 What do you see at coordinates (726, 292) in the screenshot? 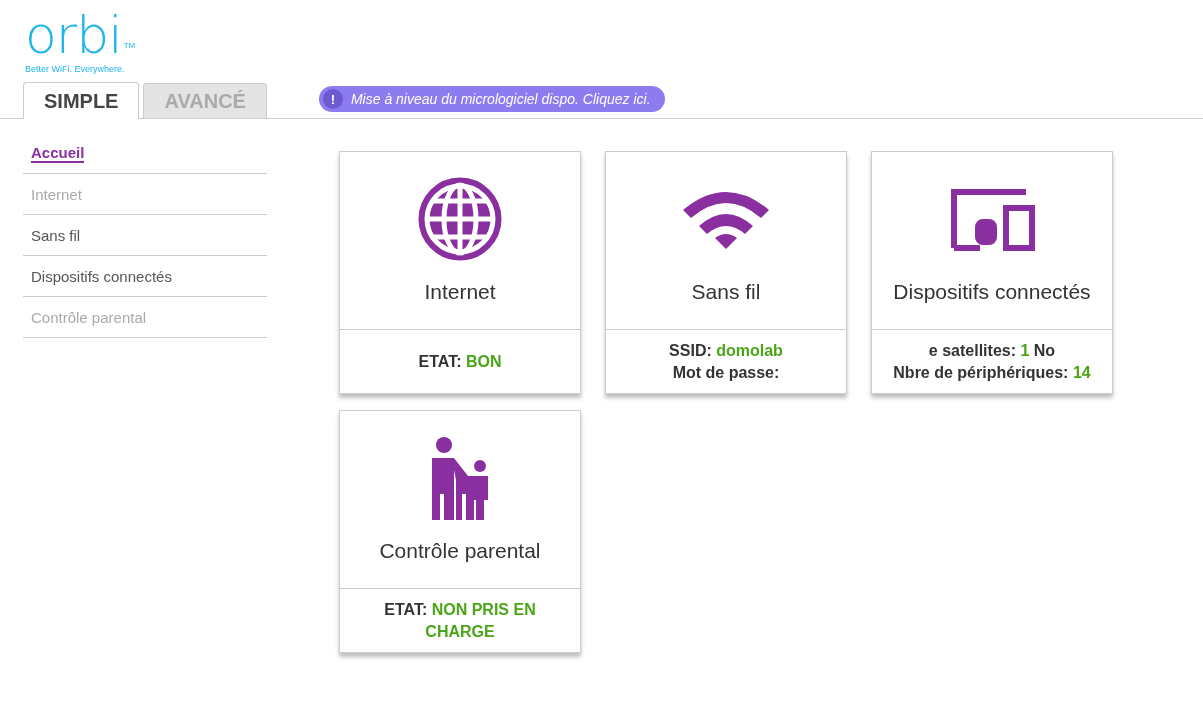
I see `card-title: Sans fil` at bounding box center [726, 292].